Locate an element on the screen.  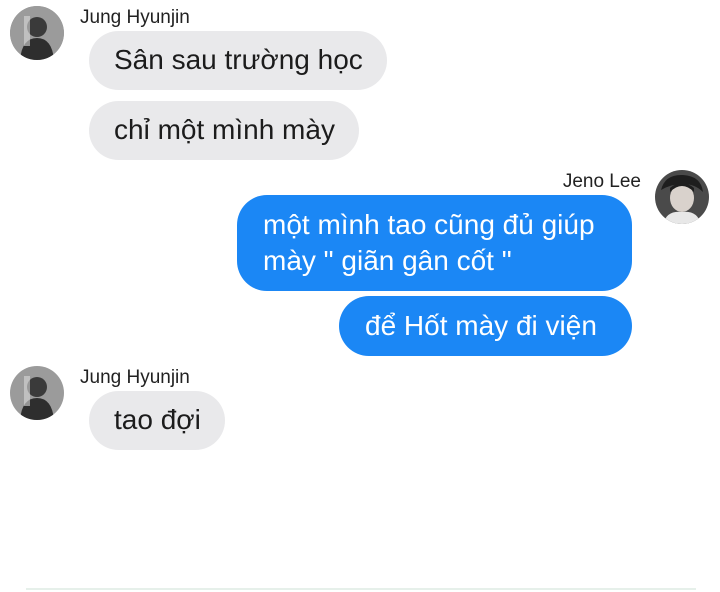
message-bubble: để Hốt mày đi viện is located at coordinates (485, 326).